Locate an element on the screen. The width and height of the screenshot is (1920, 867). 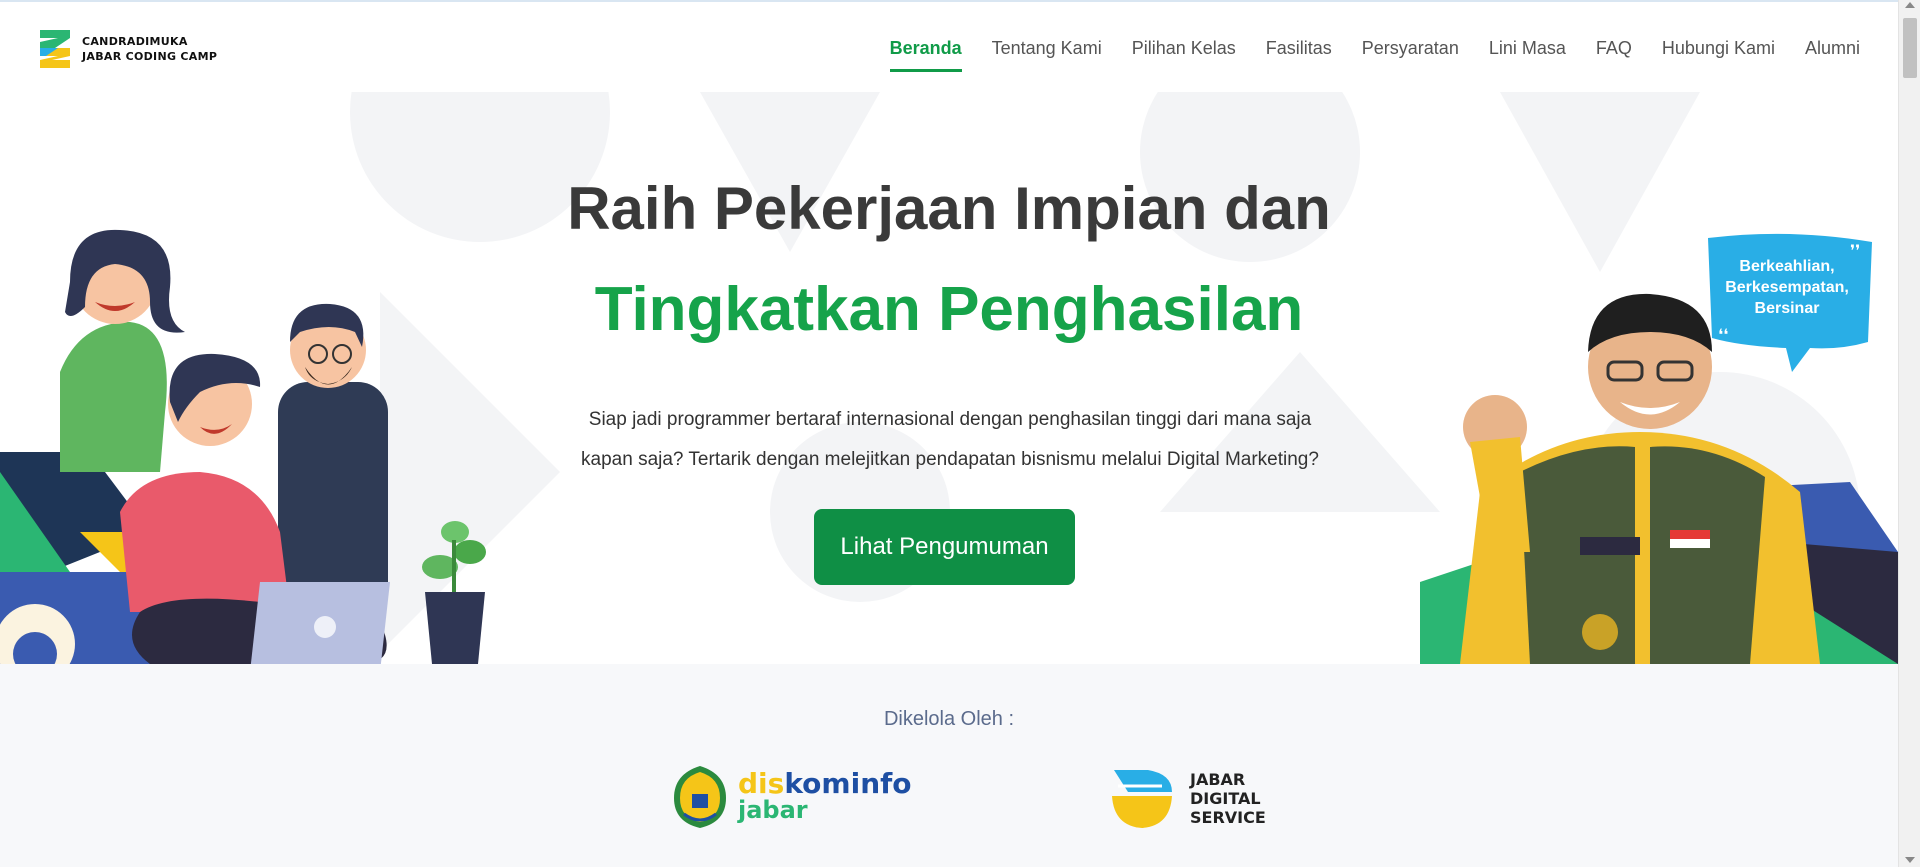
diskominfo-wordmark: diskominfo jabar is located at coordinates (825, 797).